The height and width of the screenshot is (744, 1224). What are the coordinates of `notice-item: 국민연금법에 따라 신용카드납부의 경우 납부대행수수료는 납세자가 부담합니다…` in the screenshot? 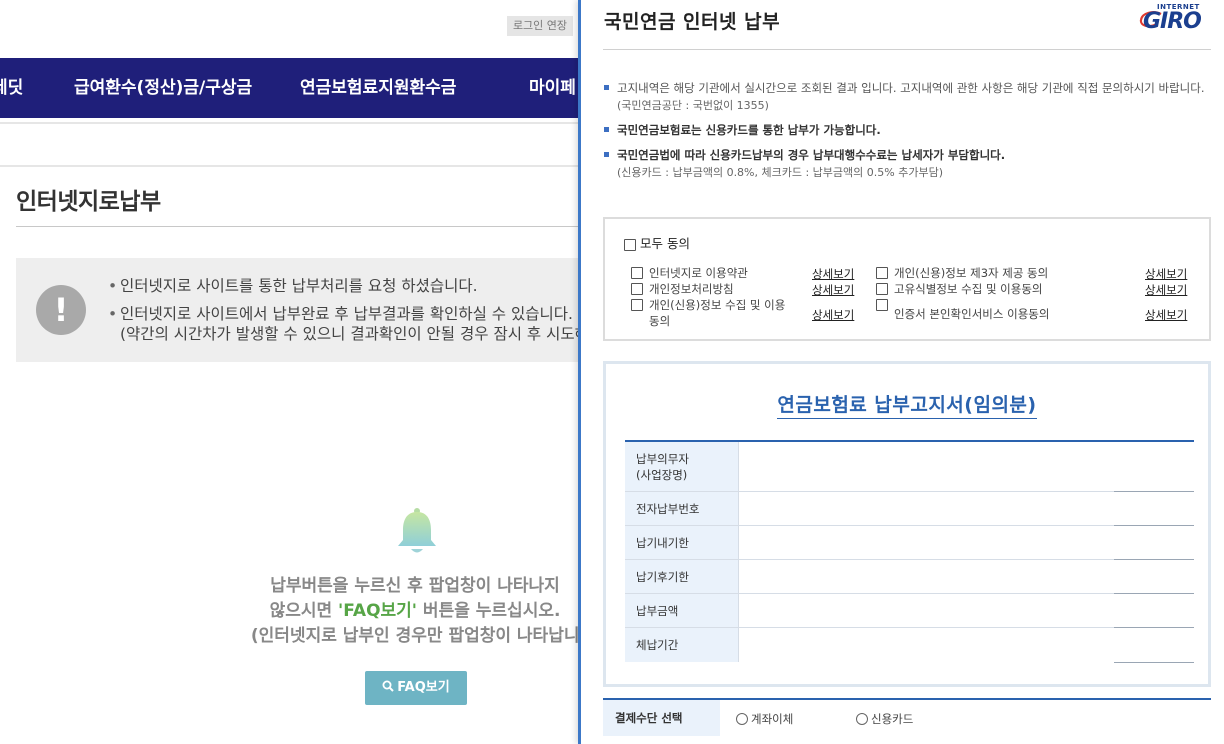 It's located at (905, 164).